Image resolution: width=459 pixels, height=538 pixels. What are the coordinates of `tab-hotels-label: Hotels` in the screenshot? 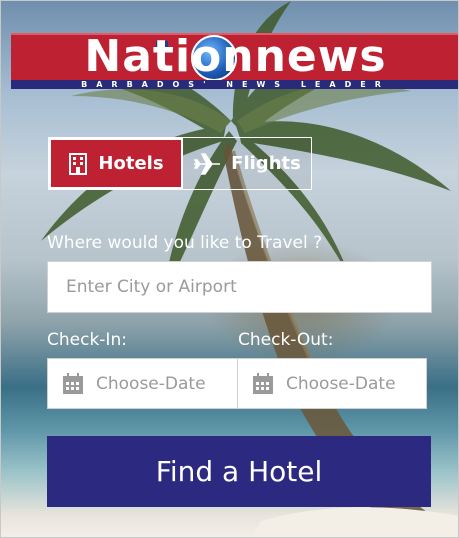 It's located at (131, 163).